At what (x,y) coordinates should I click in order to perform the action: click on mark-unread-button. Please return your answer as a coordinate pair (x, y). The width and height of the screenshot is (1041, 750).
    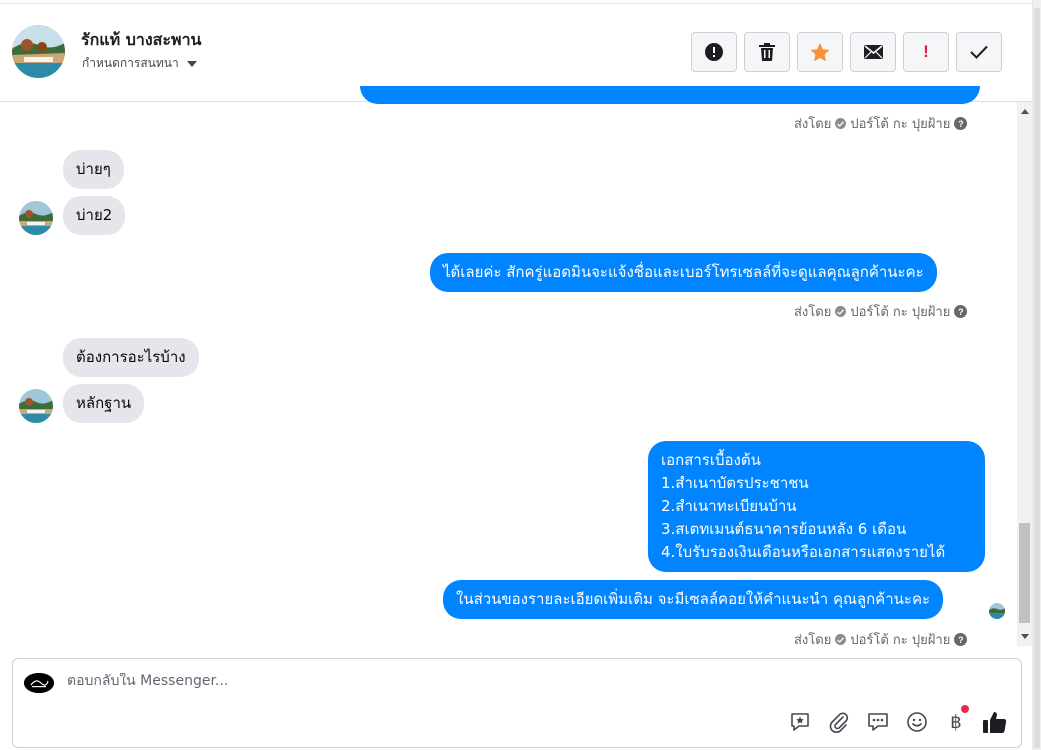
    Looking at the image, I should click on (873, 52).